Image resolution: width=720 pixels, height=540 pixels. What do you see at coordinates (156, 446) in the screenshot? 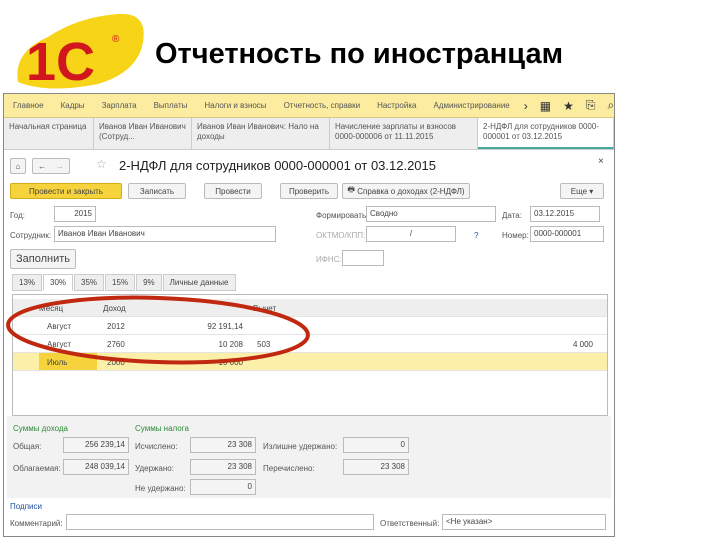
I see `calc-label: Исчислено:` at bounding box center [156, 446].